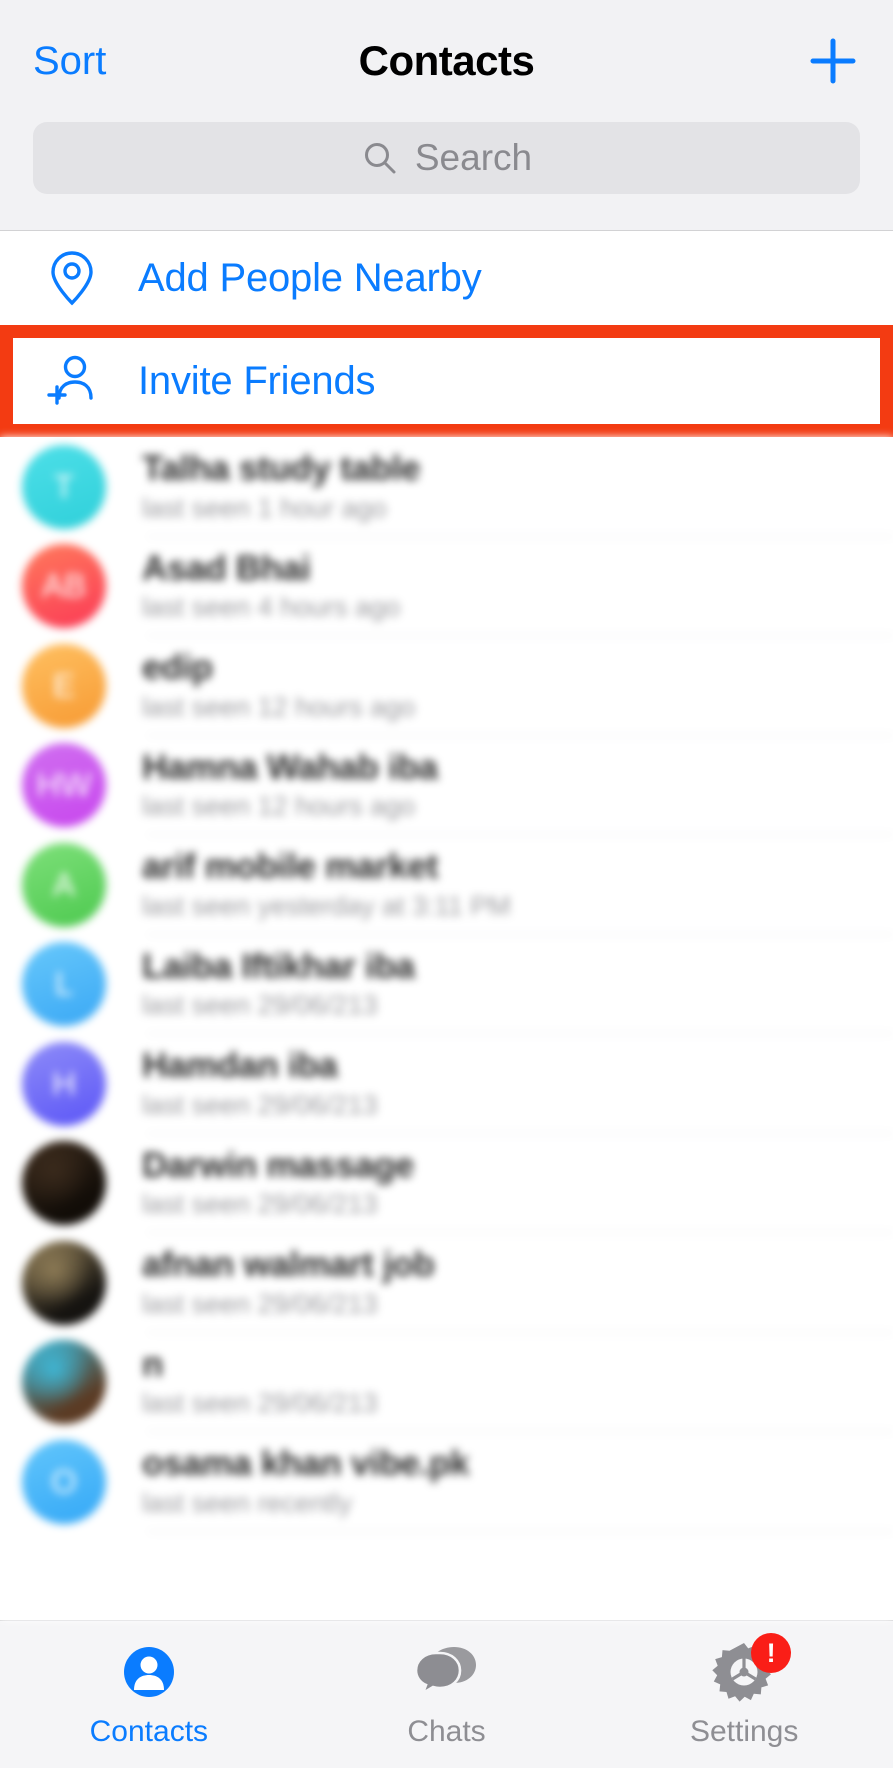 The height and width of the screenshot is (1768, 893). I want to click on invite-friends-label: Invite Friends, so click(257, 380).